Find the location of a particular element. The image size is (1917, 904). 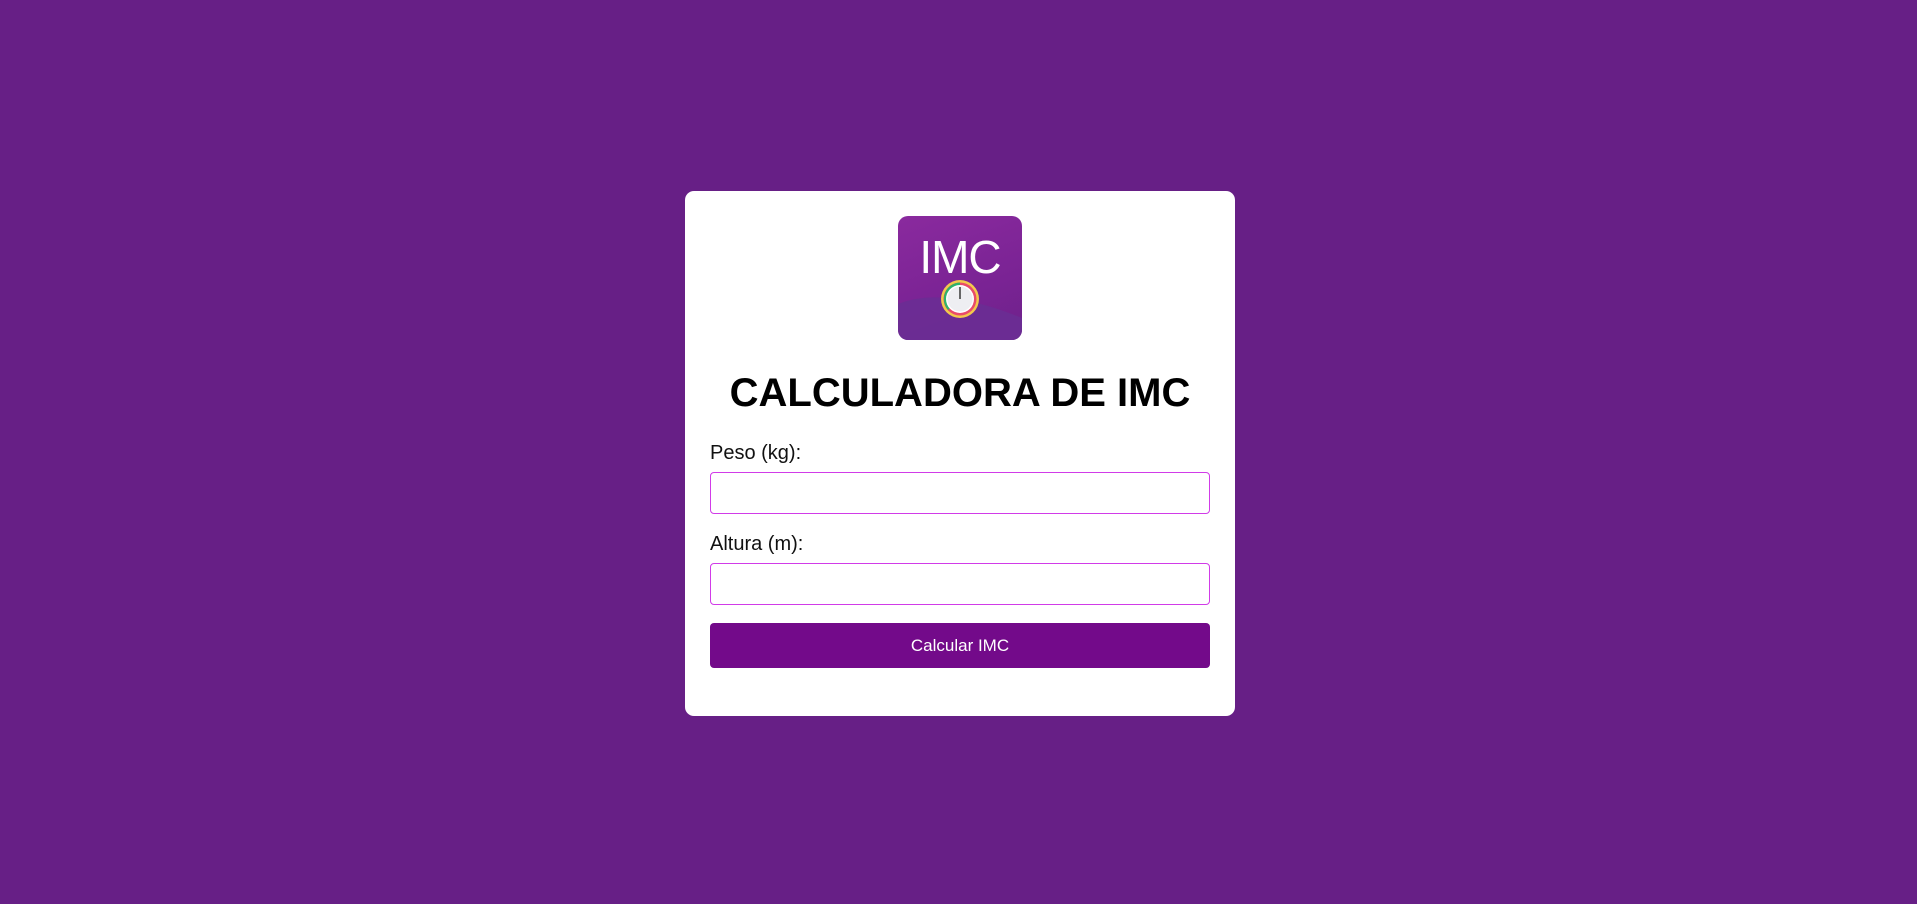

height-input is located at coordinates (960, 584).